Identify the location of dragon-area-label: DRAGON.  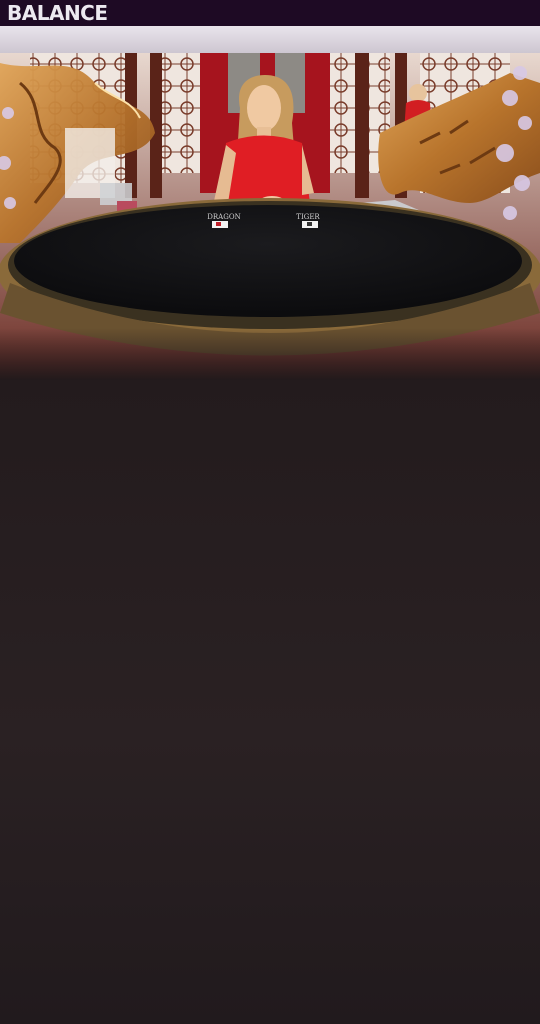
(223, 217).